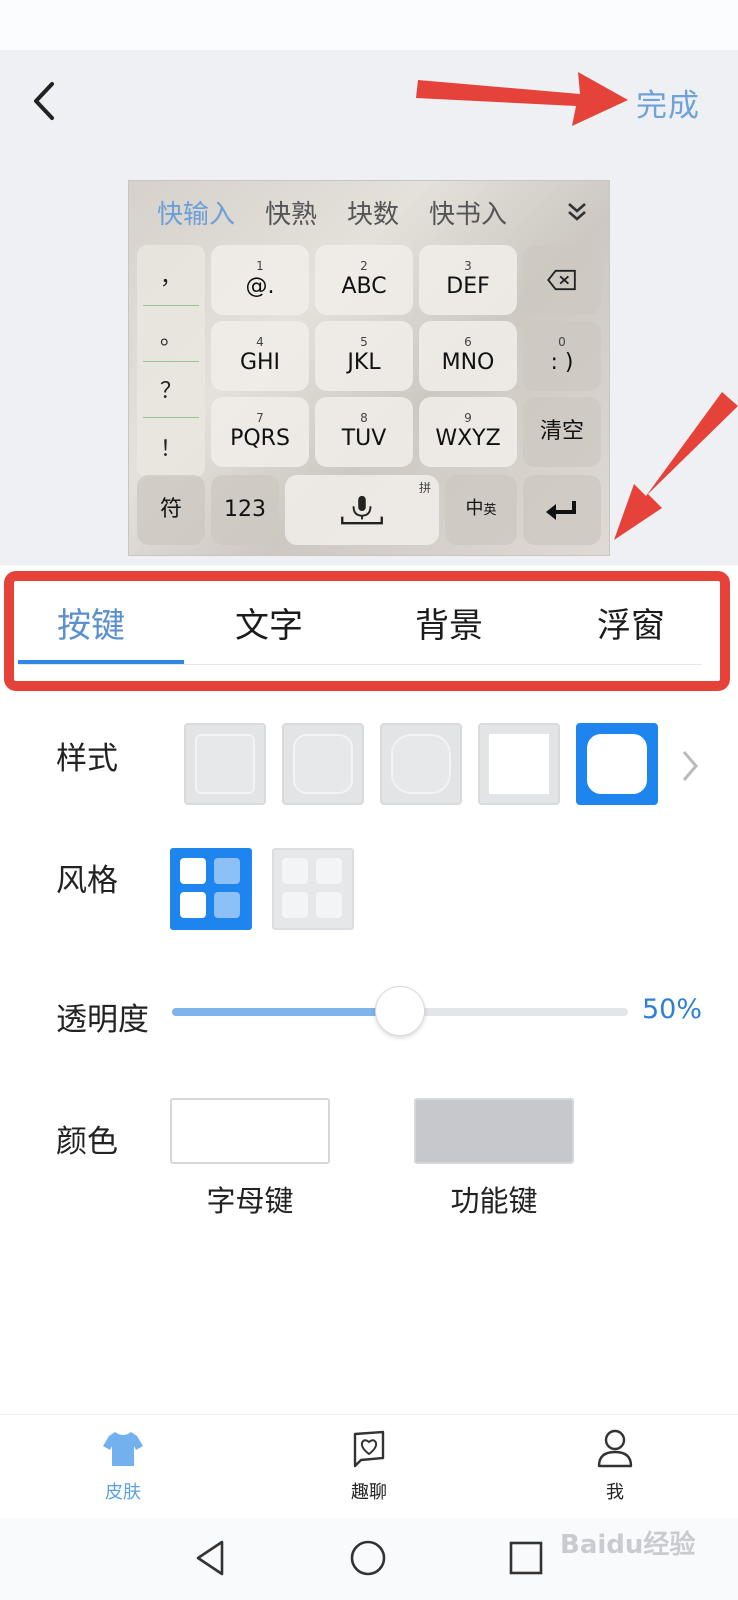  I want to click on key-label: WXYZ, so click(468, 438).